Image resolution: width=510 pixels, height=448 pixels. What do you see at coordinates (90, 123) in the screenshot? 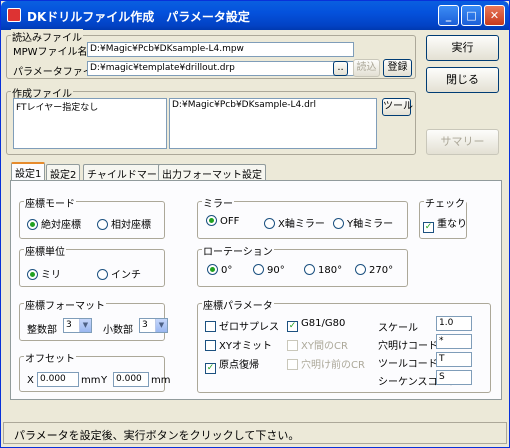
I see `layer-list: FTレイヤー指定なし` at bounding box center [90, 123].